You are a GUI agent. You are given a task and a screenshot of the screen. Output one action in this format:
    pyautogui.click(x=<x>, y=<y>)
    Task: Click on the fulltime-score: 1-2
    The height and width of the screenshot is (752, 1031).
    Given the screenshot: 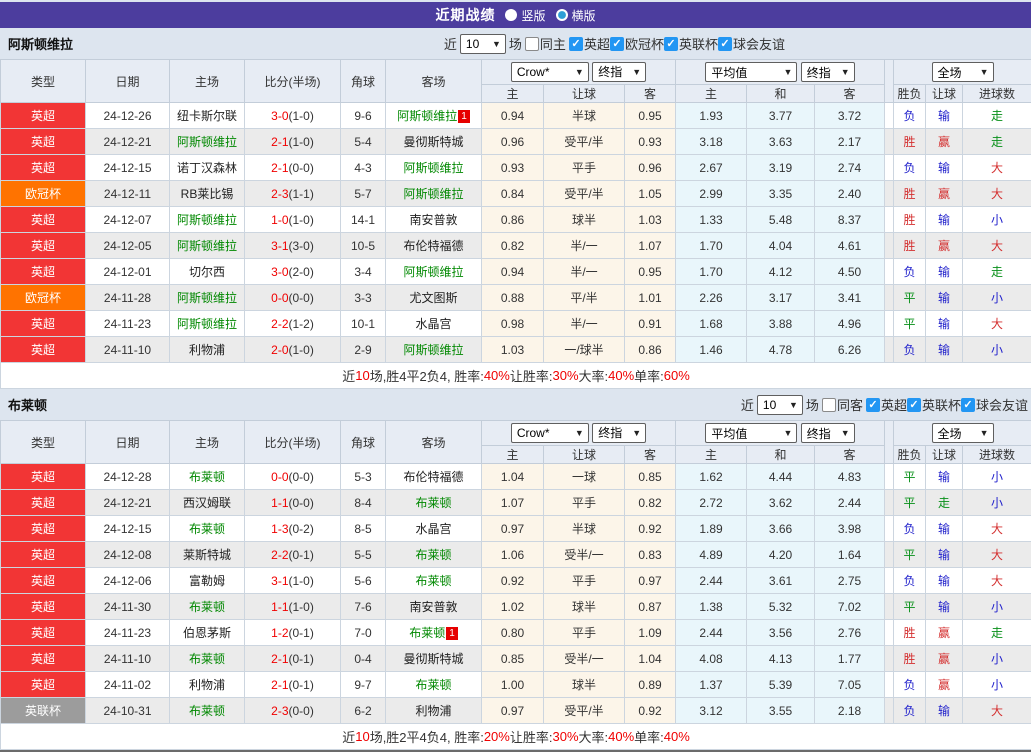 What is the action you would take?
    pyautogui.click(x=279, y=633)
    